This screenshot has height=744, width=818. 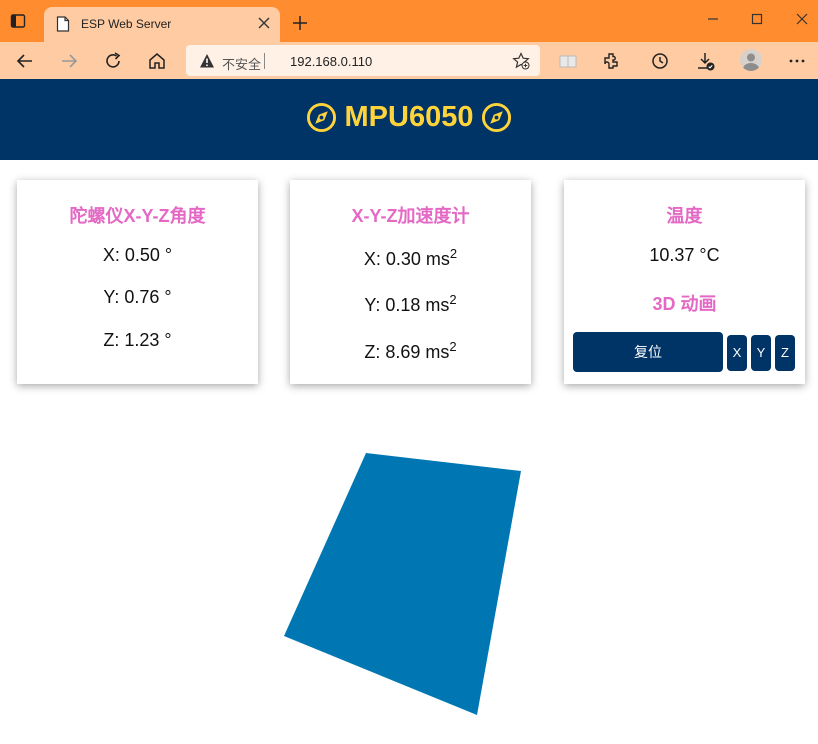 I want to click on address-bar: 不安全 192.168.0.110, so click(x=363, y=60).